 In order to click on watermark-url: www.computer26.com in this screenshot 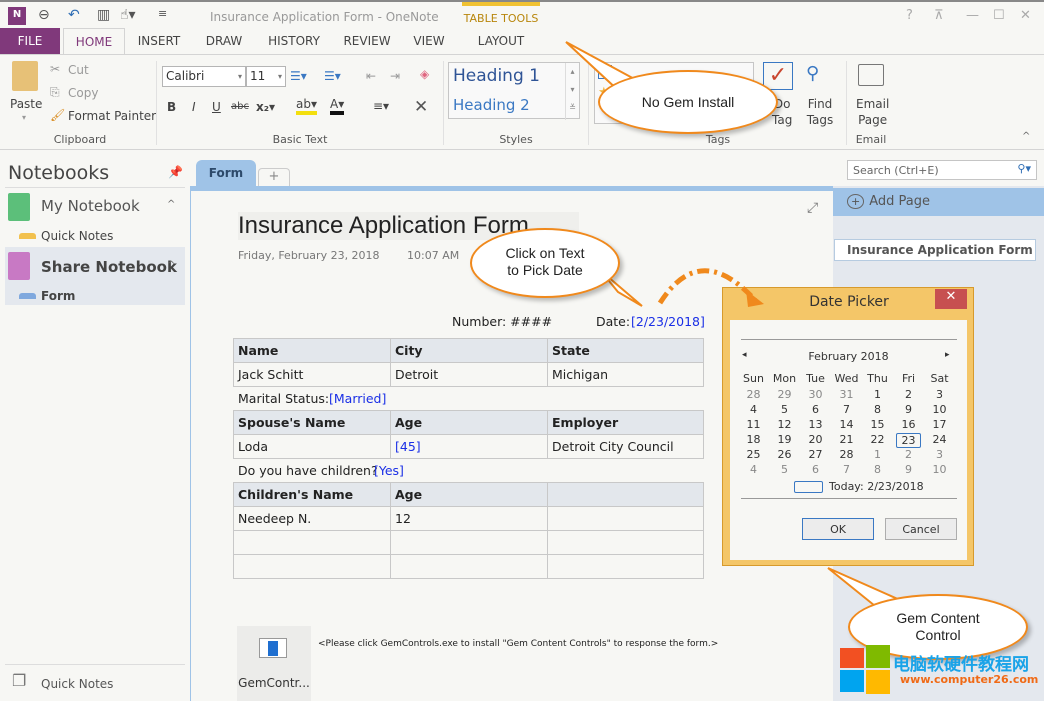, I will do `click(969, 679)`.